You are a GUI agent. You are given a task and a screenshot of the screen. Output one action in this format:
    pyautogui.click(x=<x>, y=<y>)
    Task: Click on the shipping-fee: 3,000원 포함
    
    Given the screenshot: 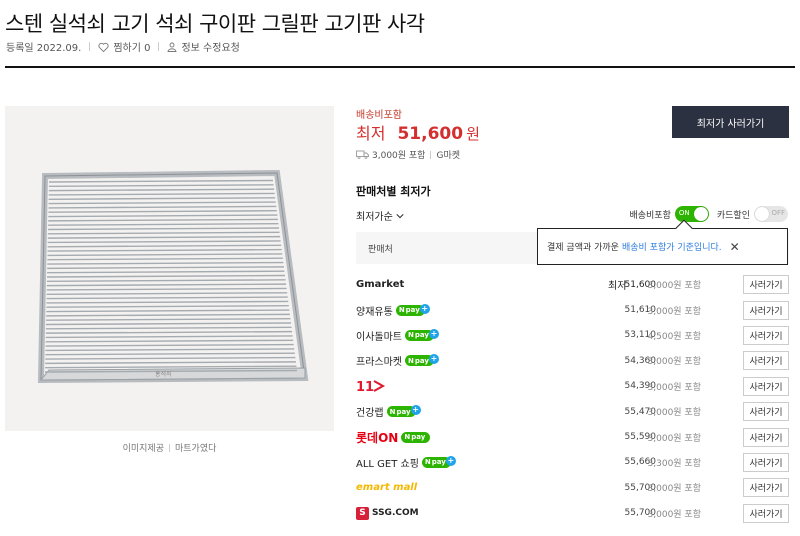 What is the action you would take?
    pyautogui.click(x=399, y=156)
    